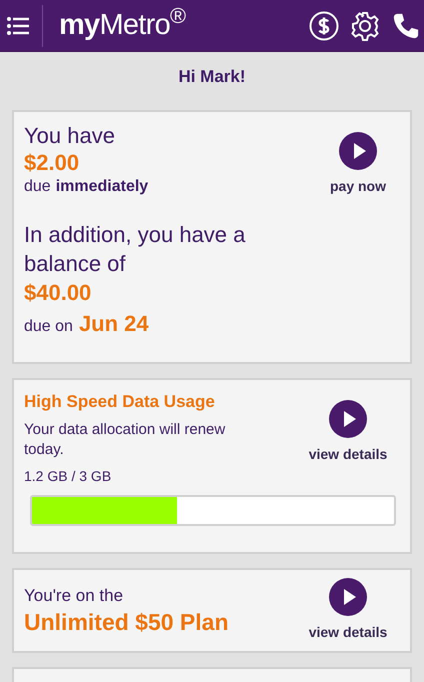 The image size is (424, 682). I want to click on settings-icon, so click(365, 25).